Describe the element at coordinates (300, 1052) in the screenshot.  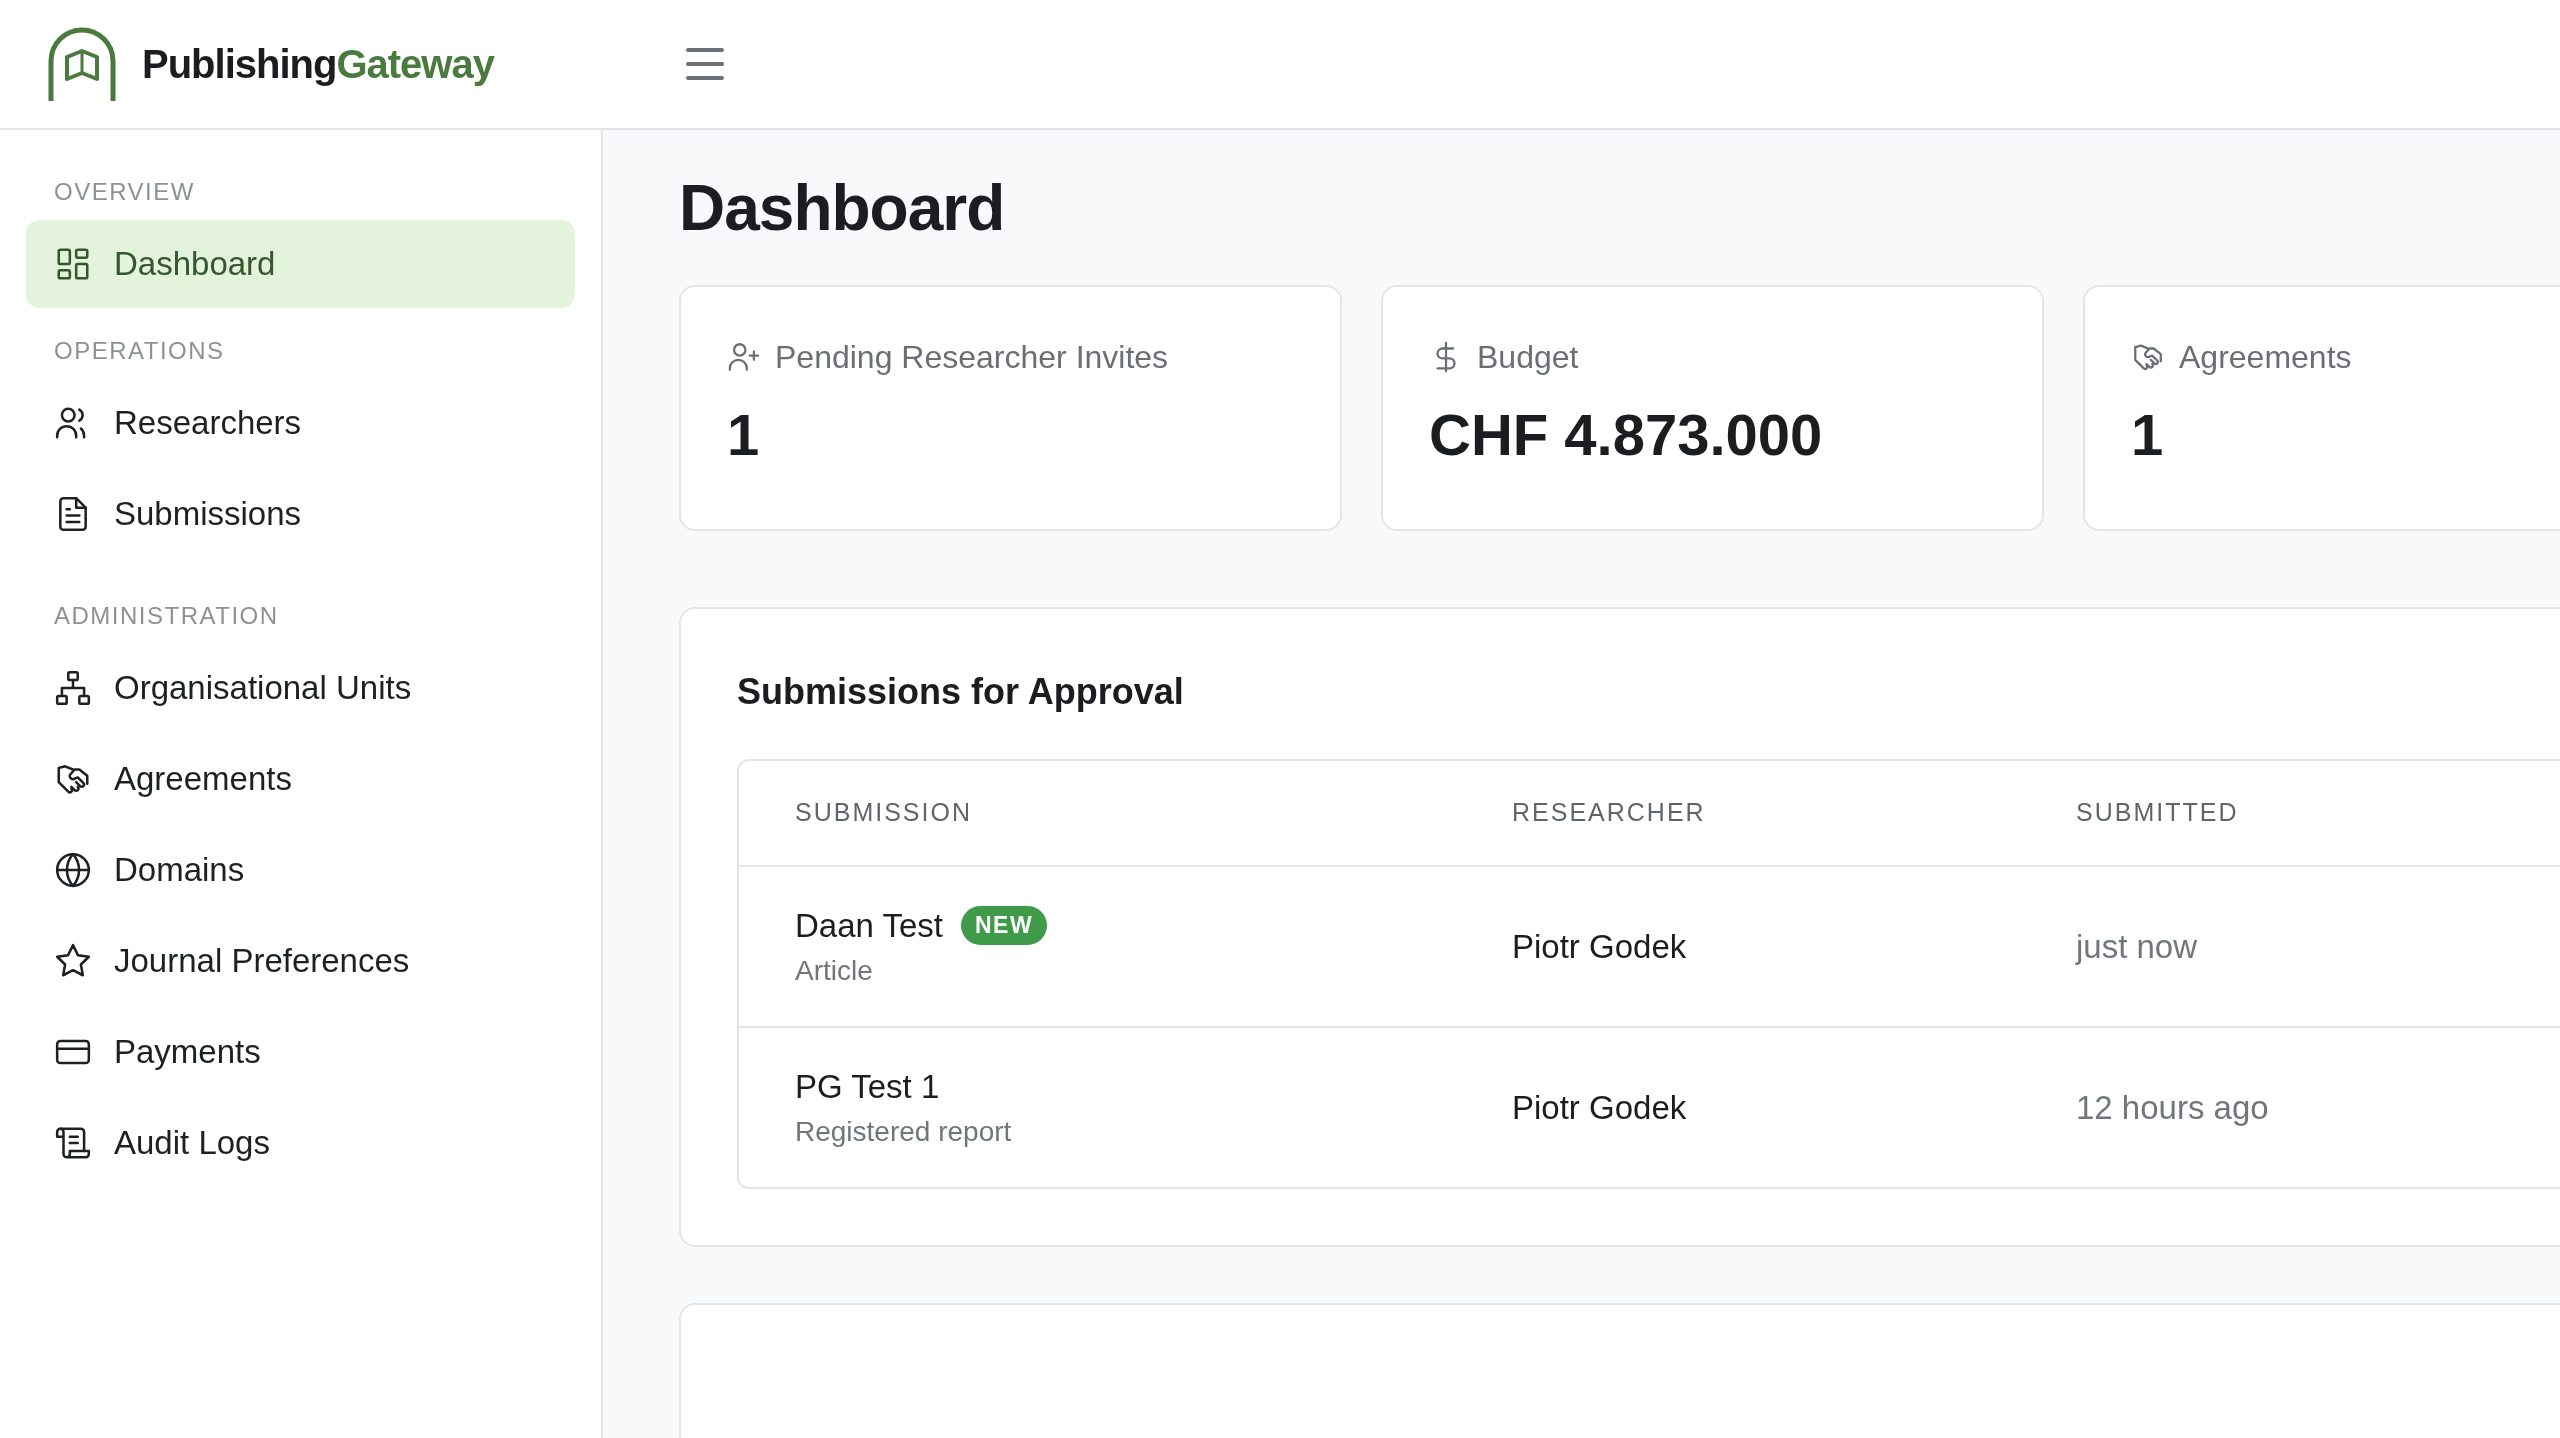
I see `sidebar-item: Payments` at that location.